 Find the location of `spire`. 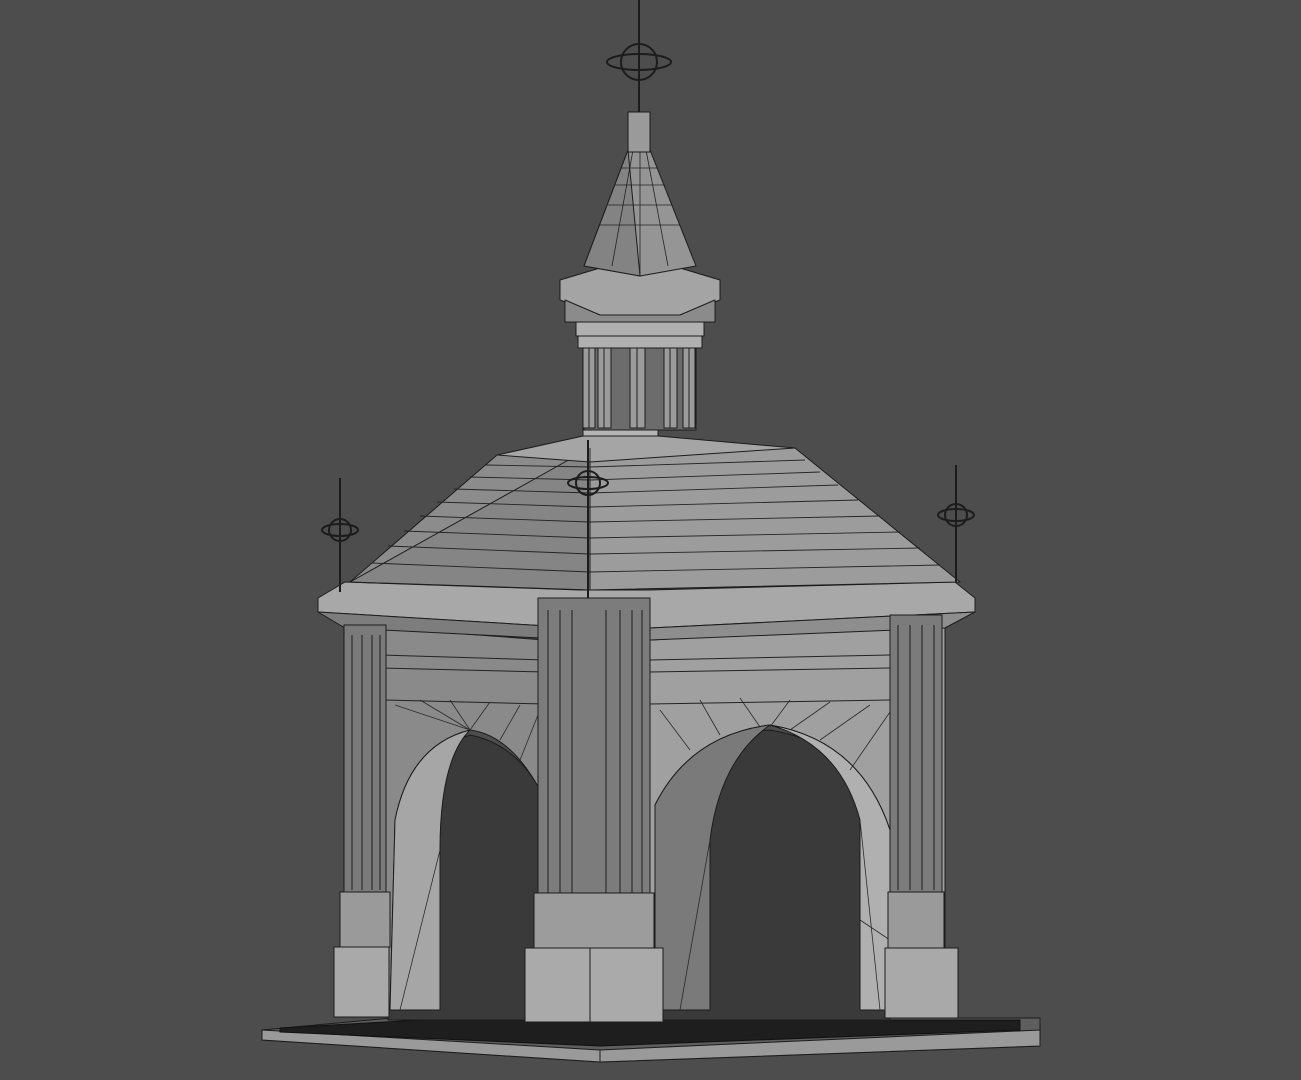

spire is located at coordinates (640, 161).